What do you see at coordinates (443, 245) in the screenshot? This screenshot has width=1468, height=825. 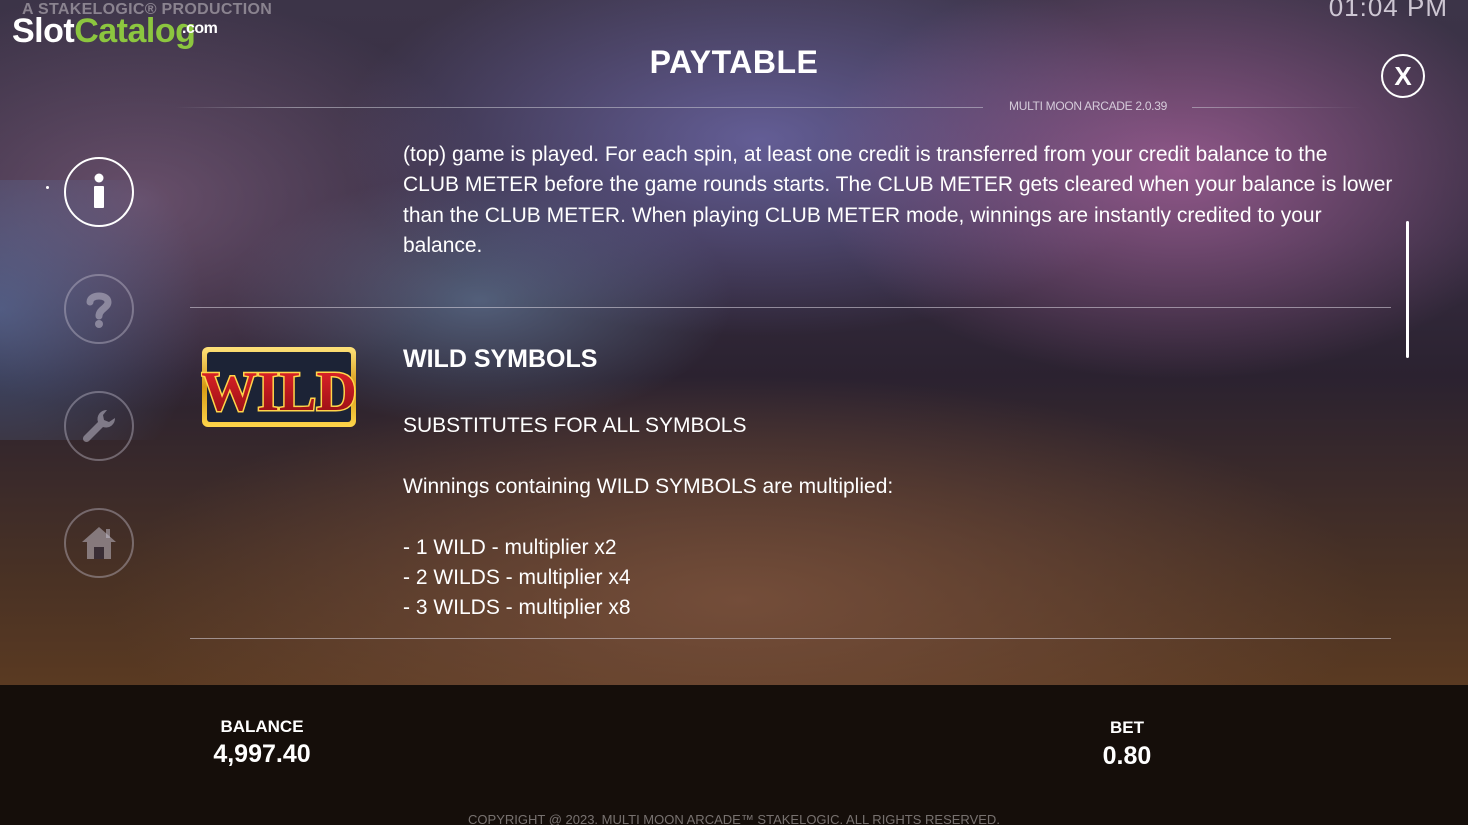 I see `paragraph-line: balance.` at bounding box center [443, 245].